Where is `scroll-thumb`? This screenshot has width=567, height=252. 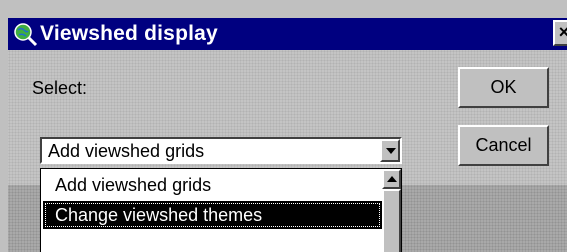
scroll-thumb is located at coordinates (391, 220).